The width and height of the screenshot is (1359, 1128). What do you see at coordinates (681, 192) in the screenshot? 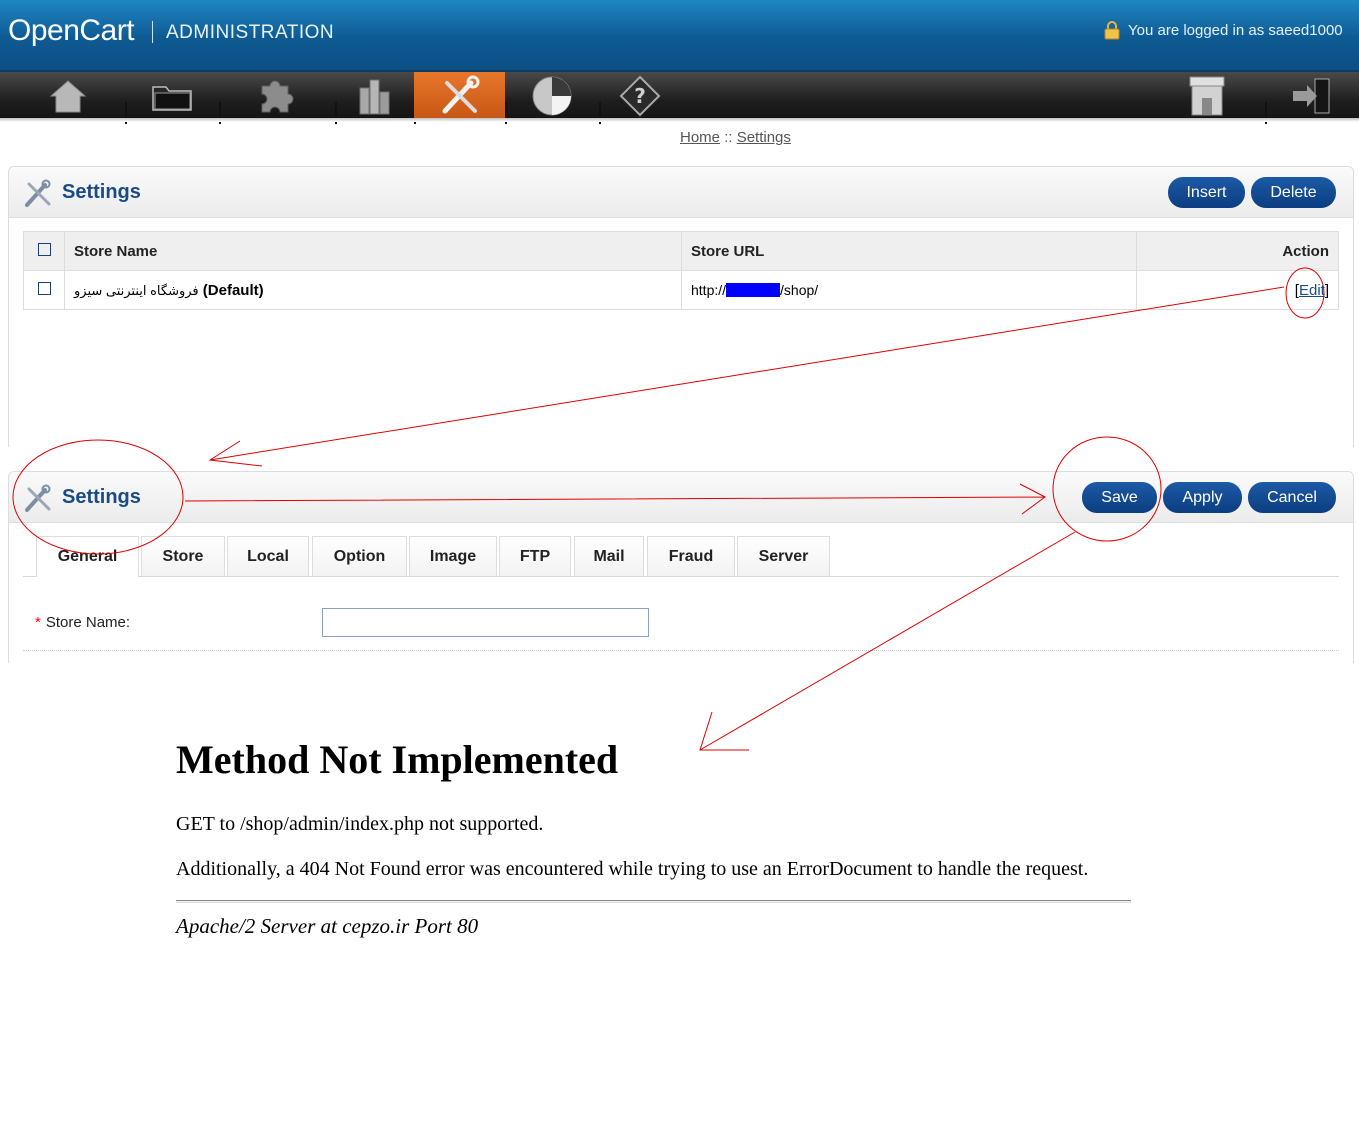
I see `panel-header: Settings Insert Delete` at bounding box center [681, 192].